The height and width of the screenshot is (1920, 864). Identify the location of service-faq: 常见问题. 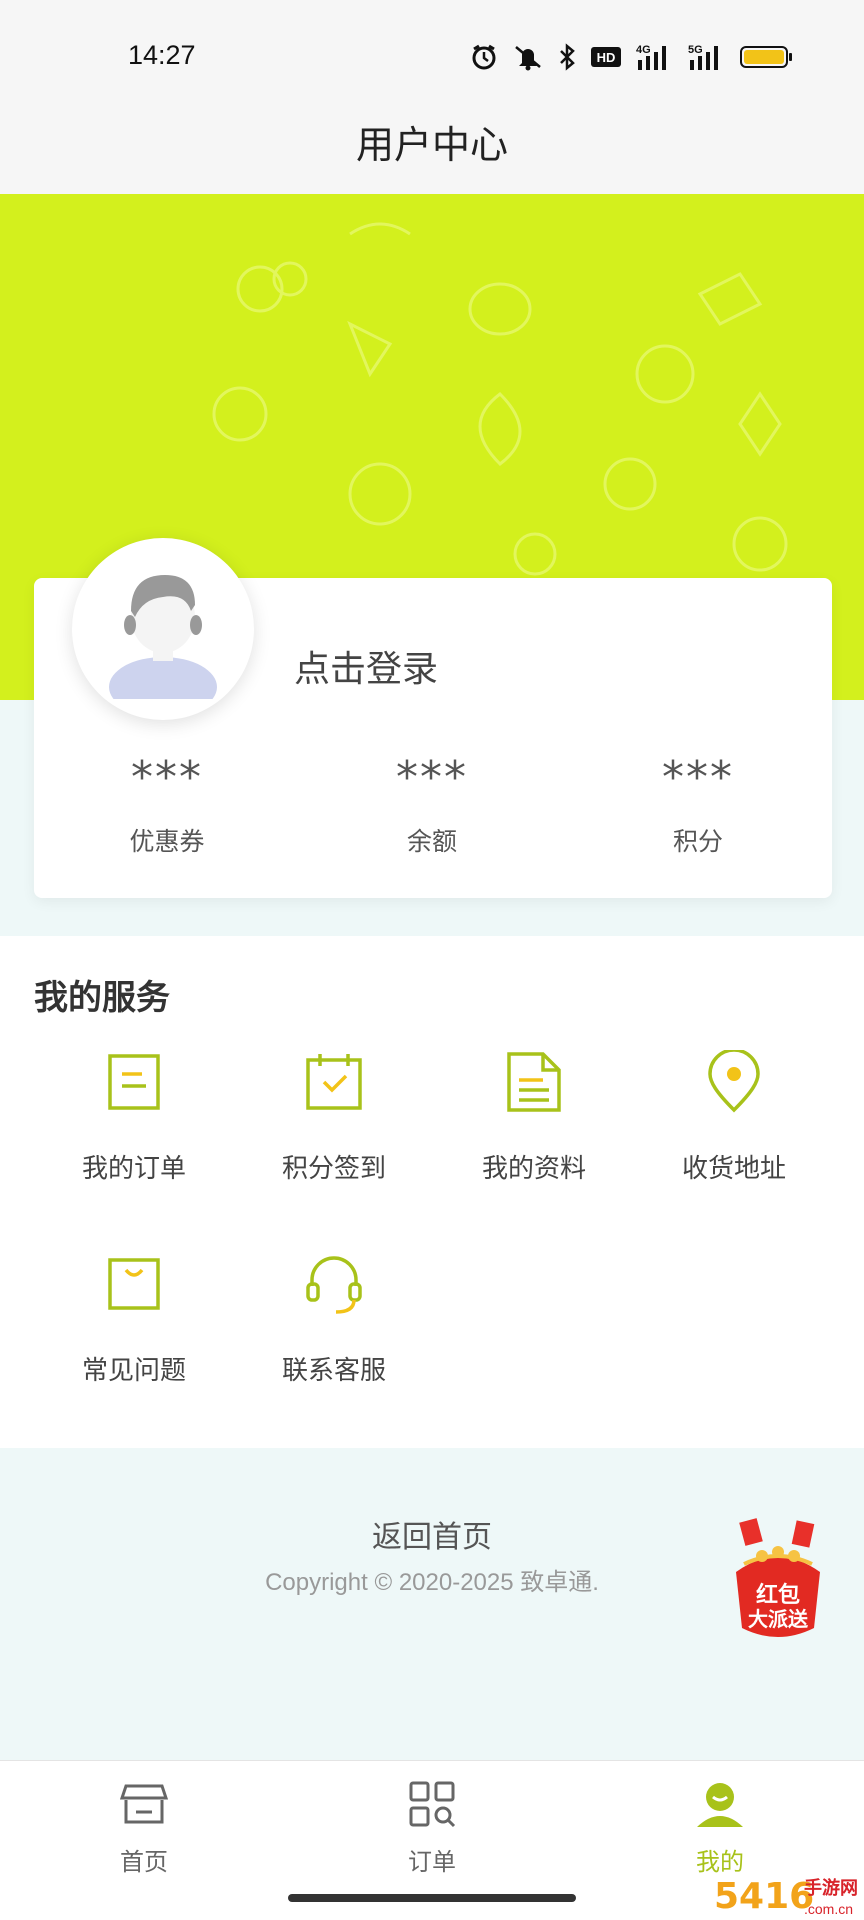
(134, 1317).